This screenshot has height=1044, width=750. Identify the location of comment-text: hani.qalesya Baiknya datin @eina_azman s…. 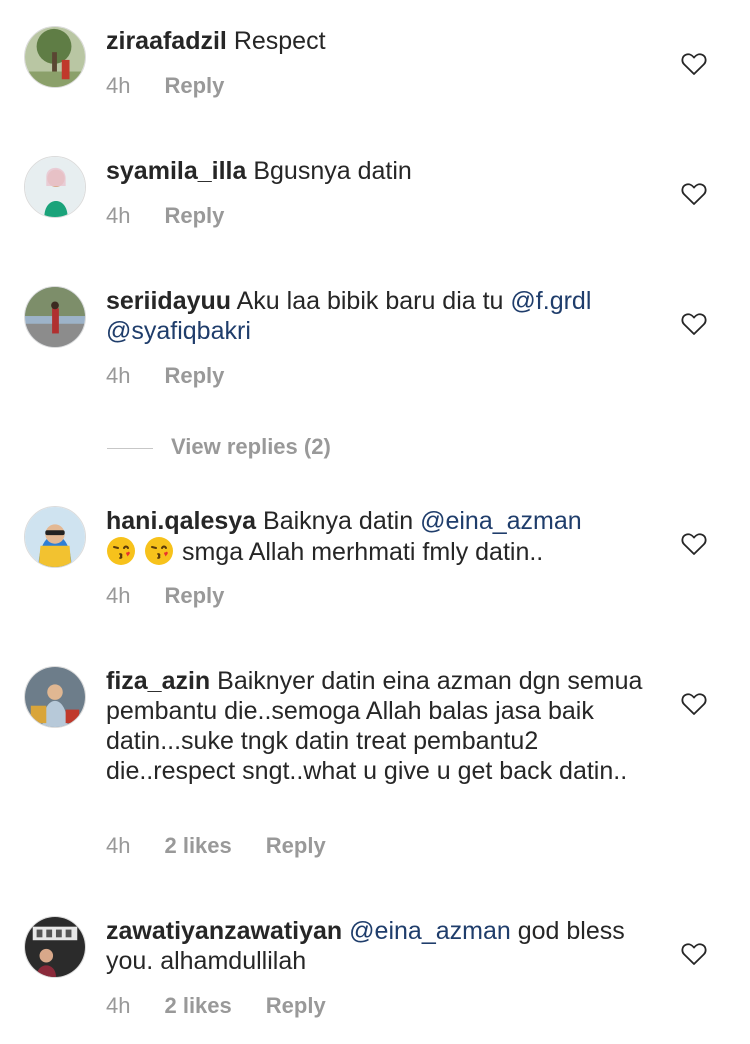
(344, 536).